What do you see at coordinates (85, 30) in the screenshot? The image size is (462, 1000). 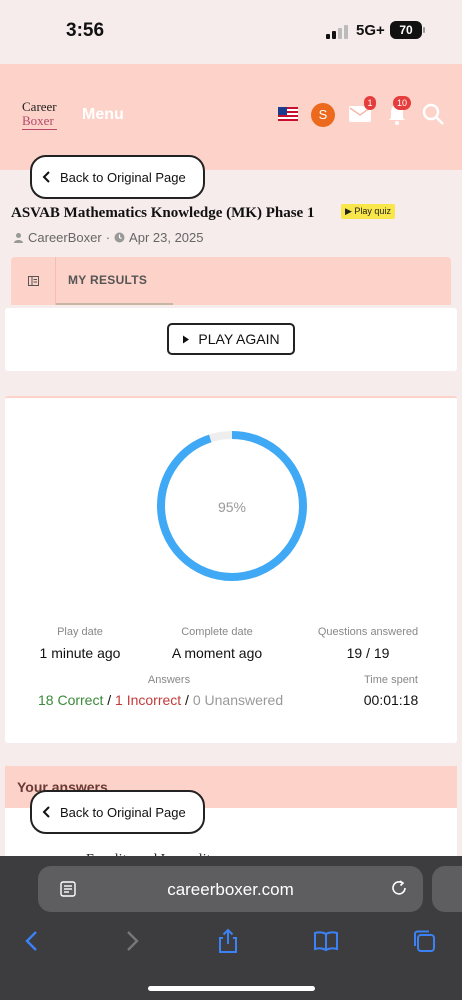 I see `status-time: 3:56` at bounding box center [85, 30].